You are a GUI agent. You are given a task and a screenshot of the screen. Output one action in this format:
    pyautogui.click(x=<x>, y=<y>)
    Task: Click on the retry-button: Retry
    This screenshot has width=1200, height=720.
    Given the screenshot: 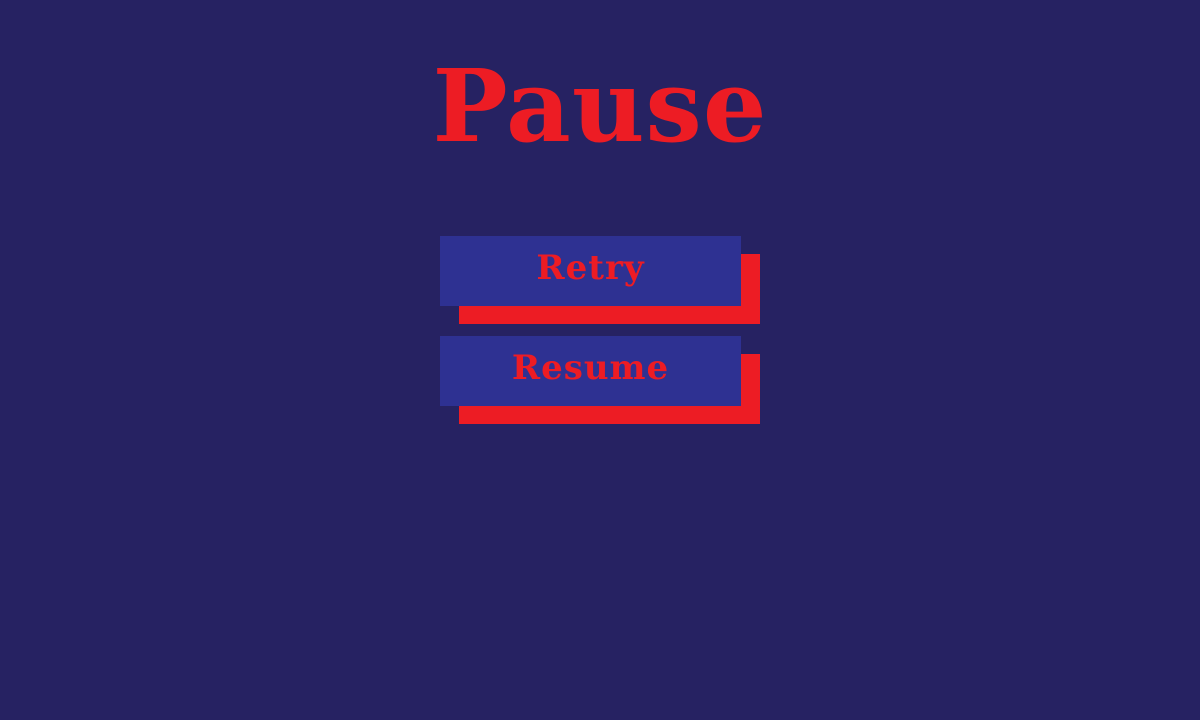 What is the action you would take?
    pyautogui.click(x=590, y=271)
    